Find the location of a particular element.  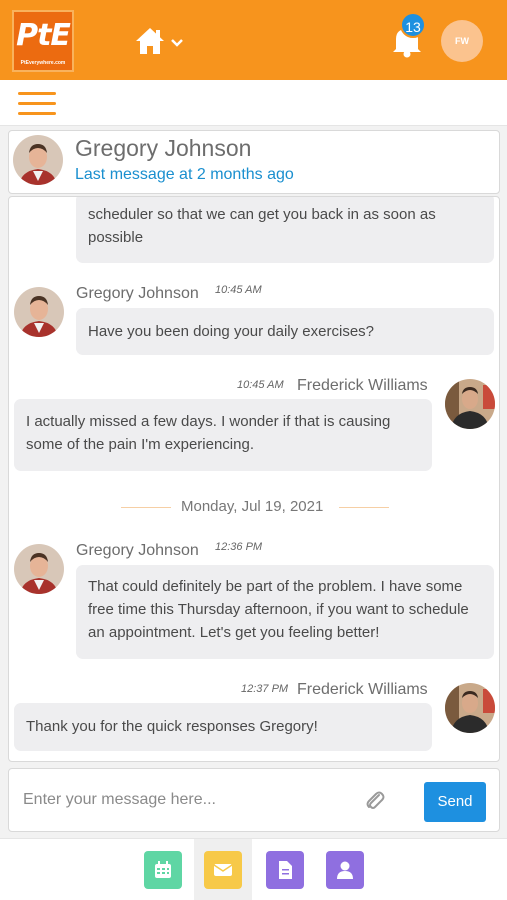

logo-subtext: PtEverywhere.com is located at coordinates (43, 63).